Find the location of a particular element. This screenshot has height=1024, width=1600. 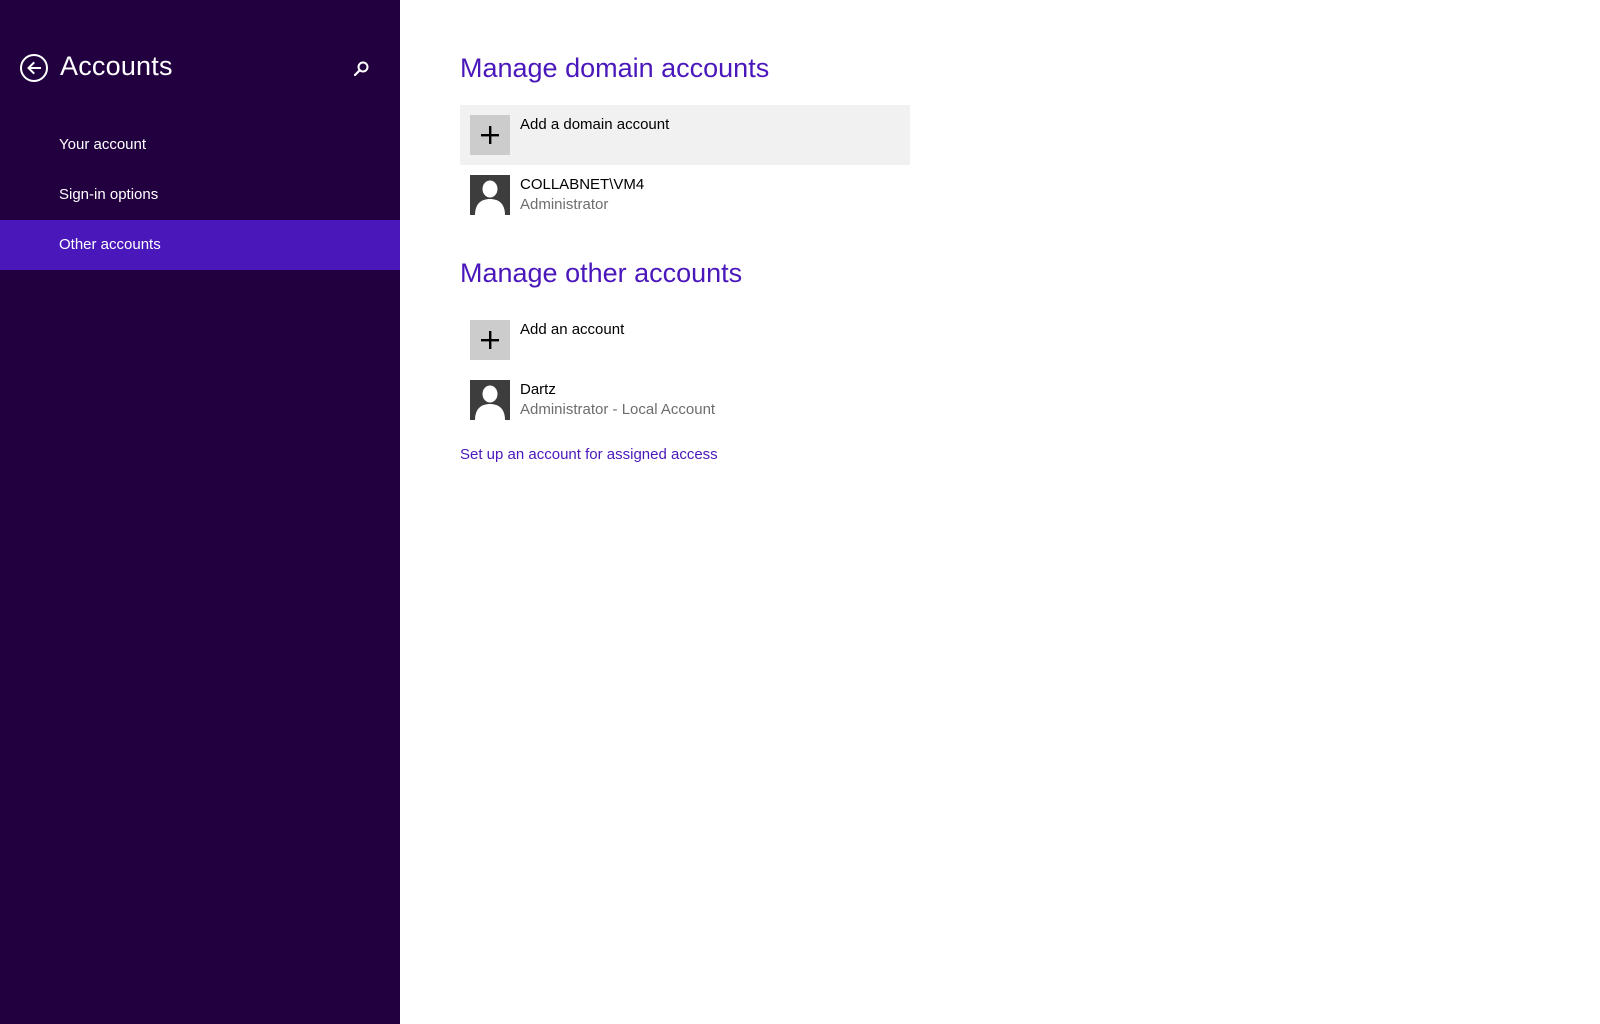

page-title: Accounts is located at coordinates (116, 66).